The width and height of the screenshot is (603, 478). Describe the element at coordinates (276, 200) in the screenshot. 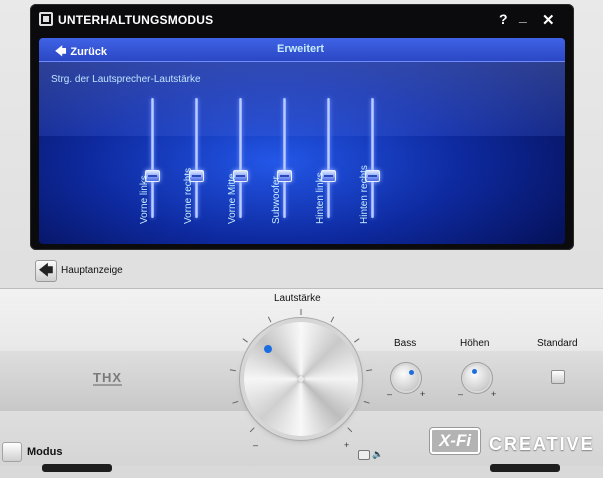

I see `slider-label: Subwoofer` at that location.